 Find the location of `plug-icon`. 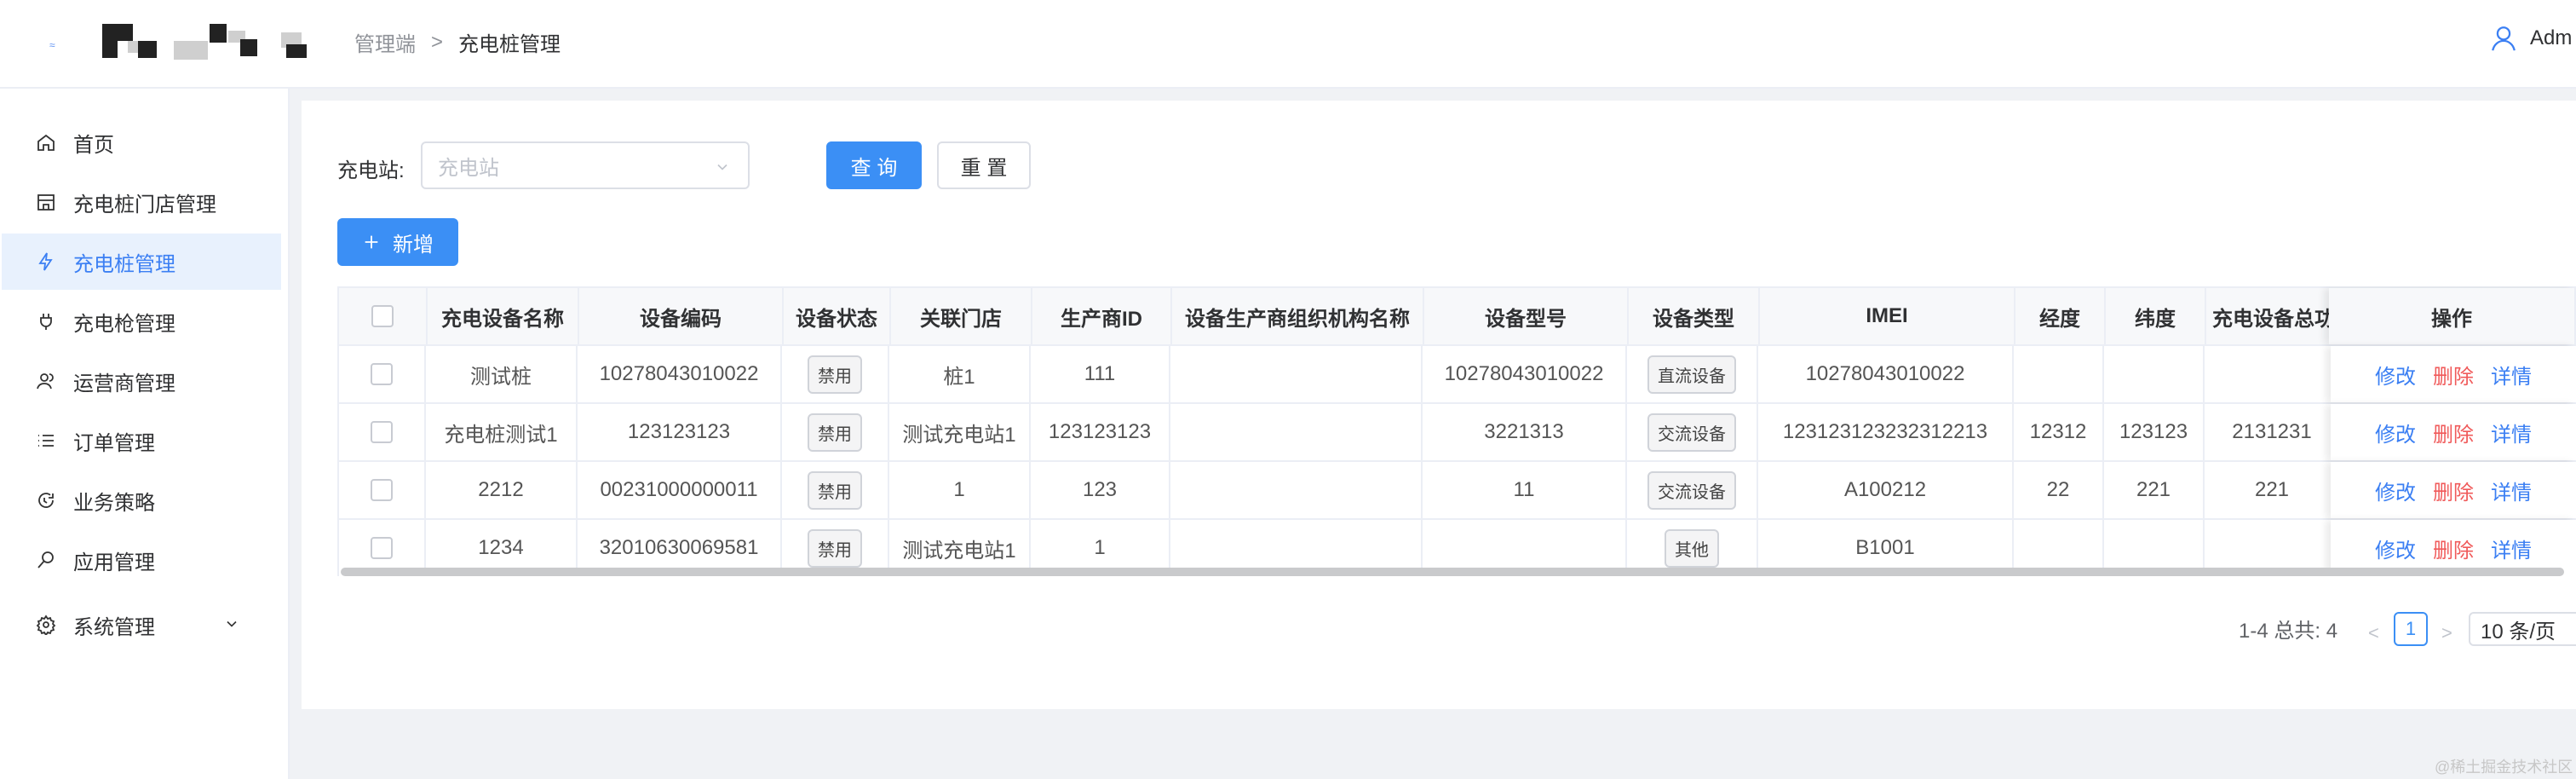

plug-icon is located at coordinates (46, 322).